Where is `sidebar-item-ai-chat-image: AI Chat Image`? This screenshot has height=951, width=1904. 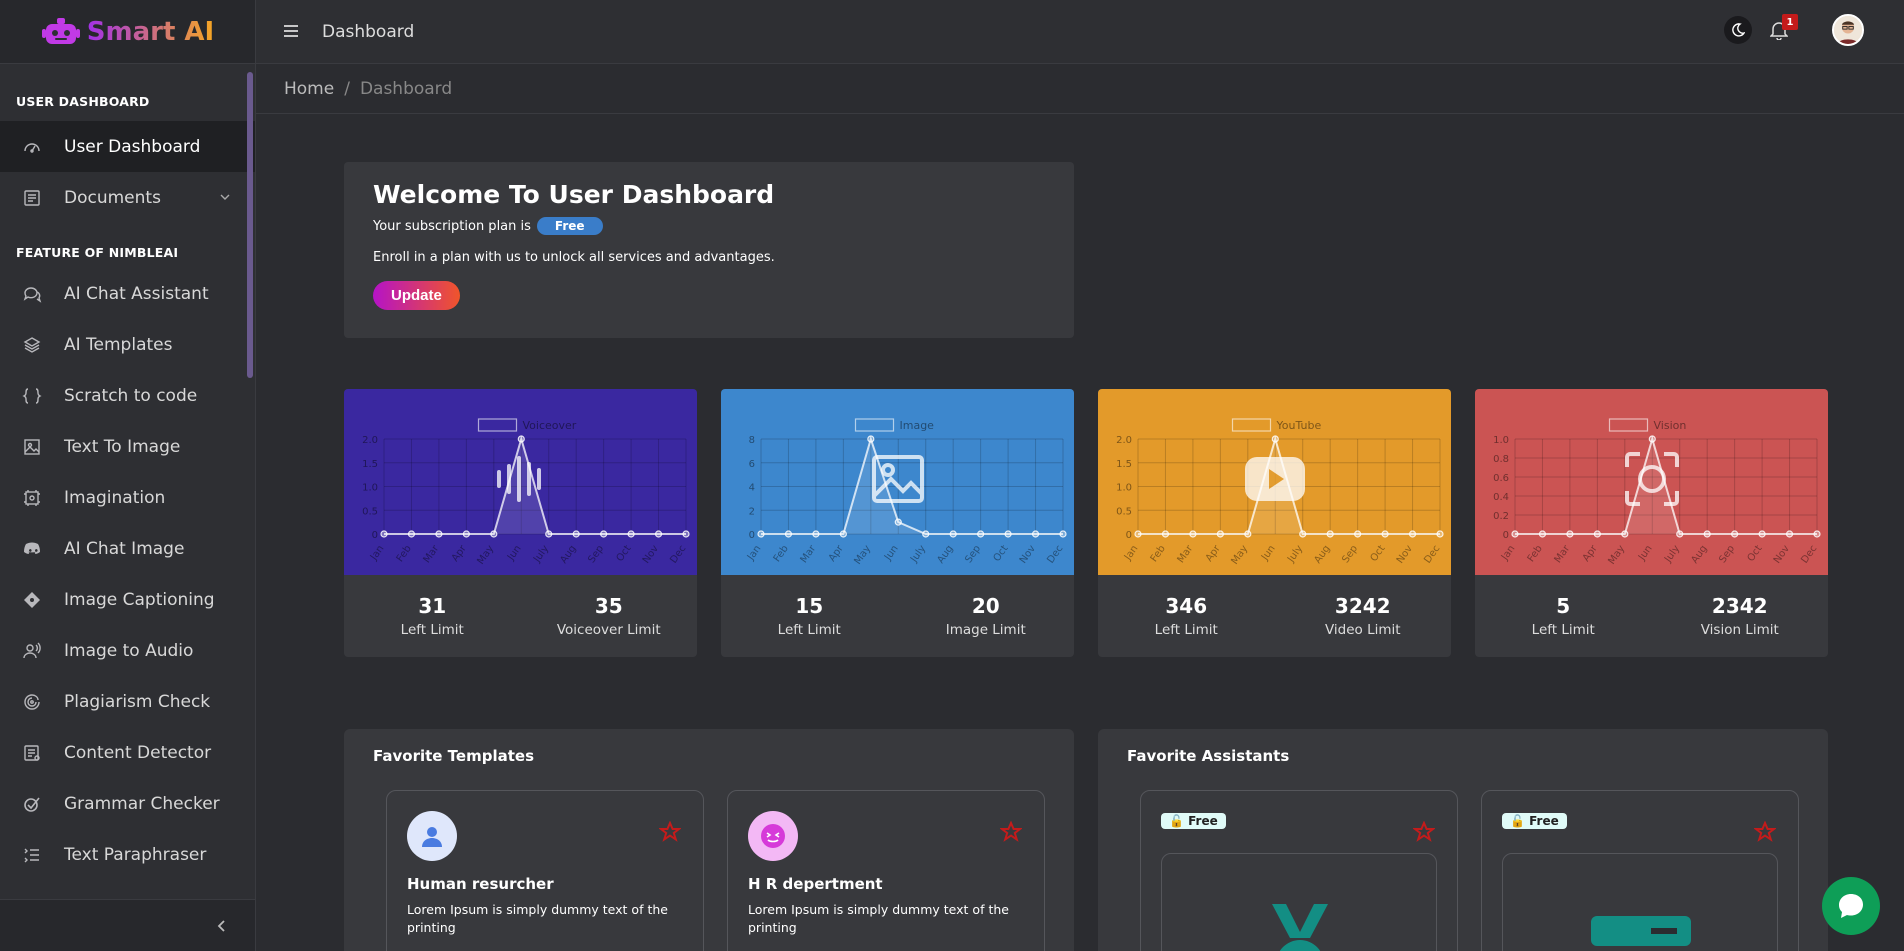
sidebar-item-ai-chat-image: AI Chat Image is located at coordinates (127, 548).